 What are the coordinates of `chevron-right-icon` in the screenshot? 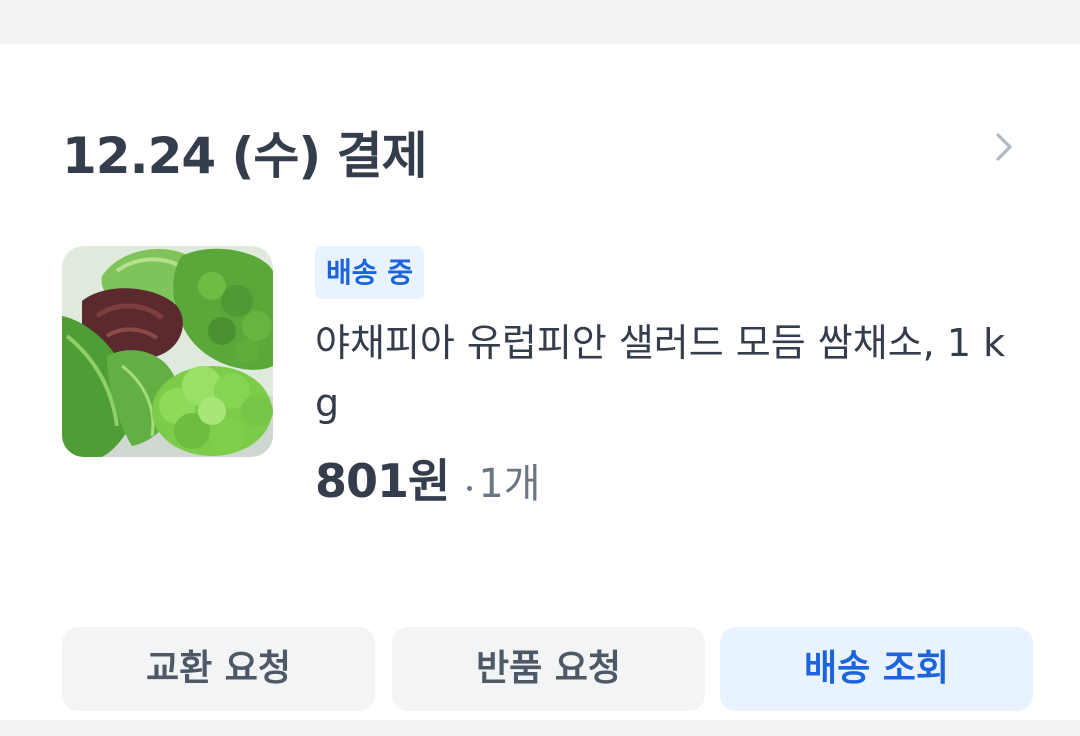 It's located at (1003, 147).